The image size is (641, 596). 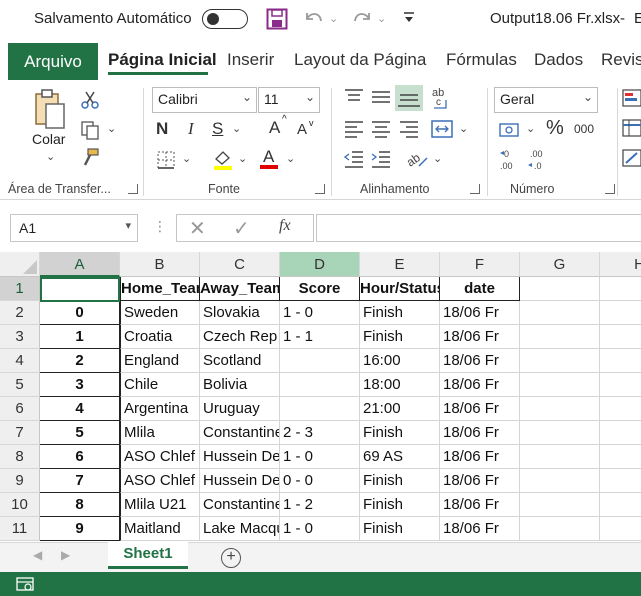 I want to click on tab-page-layout: Layout da Página, so click(x=360, y=60).